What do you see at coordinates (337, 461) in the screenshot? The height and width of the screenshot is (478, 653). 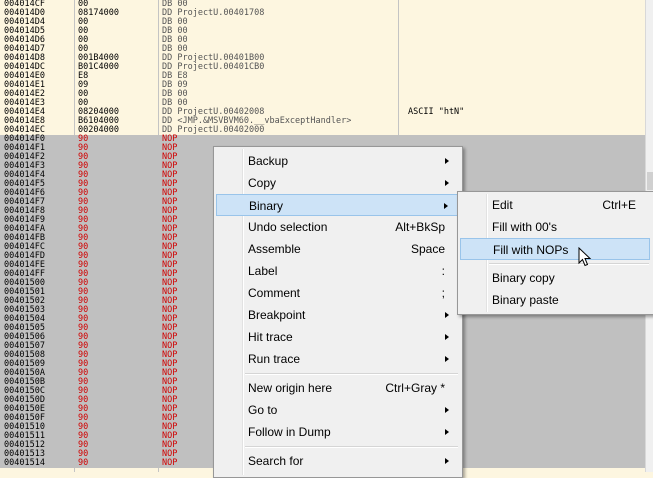 I see `menu-search-for: Search for` at bounding box center [337, 461].